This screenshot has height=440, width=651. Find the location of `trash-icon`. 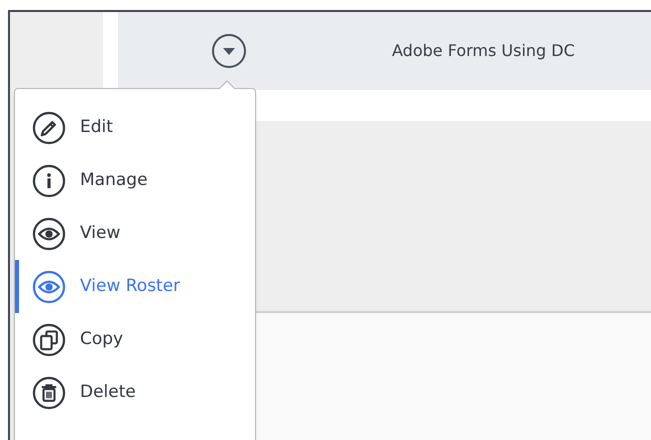

trash-icon is located at coordinates (49, 393).